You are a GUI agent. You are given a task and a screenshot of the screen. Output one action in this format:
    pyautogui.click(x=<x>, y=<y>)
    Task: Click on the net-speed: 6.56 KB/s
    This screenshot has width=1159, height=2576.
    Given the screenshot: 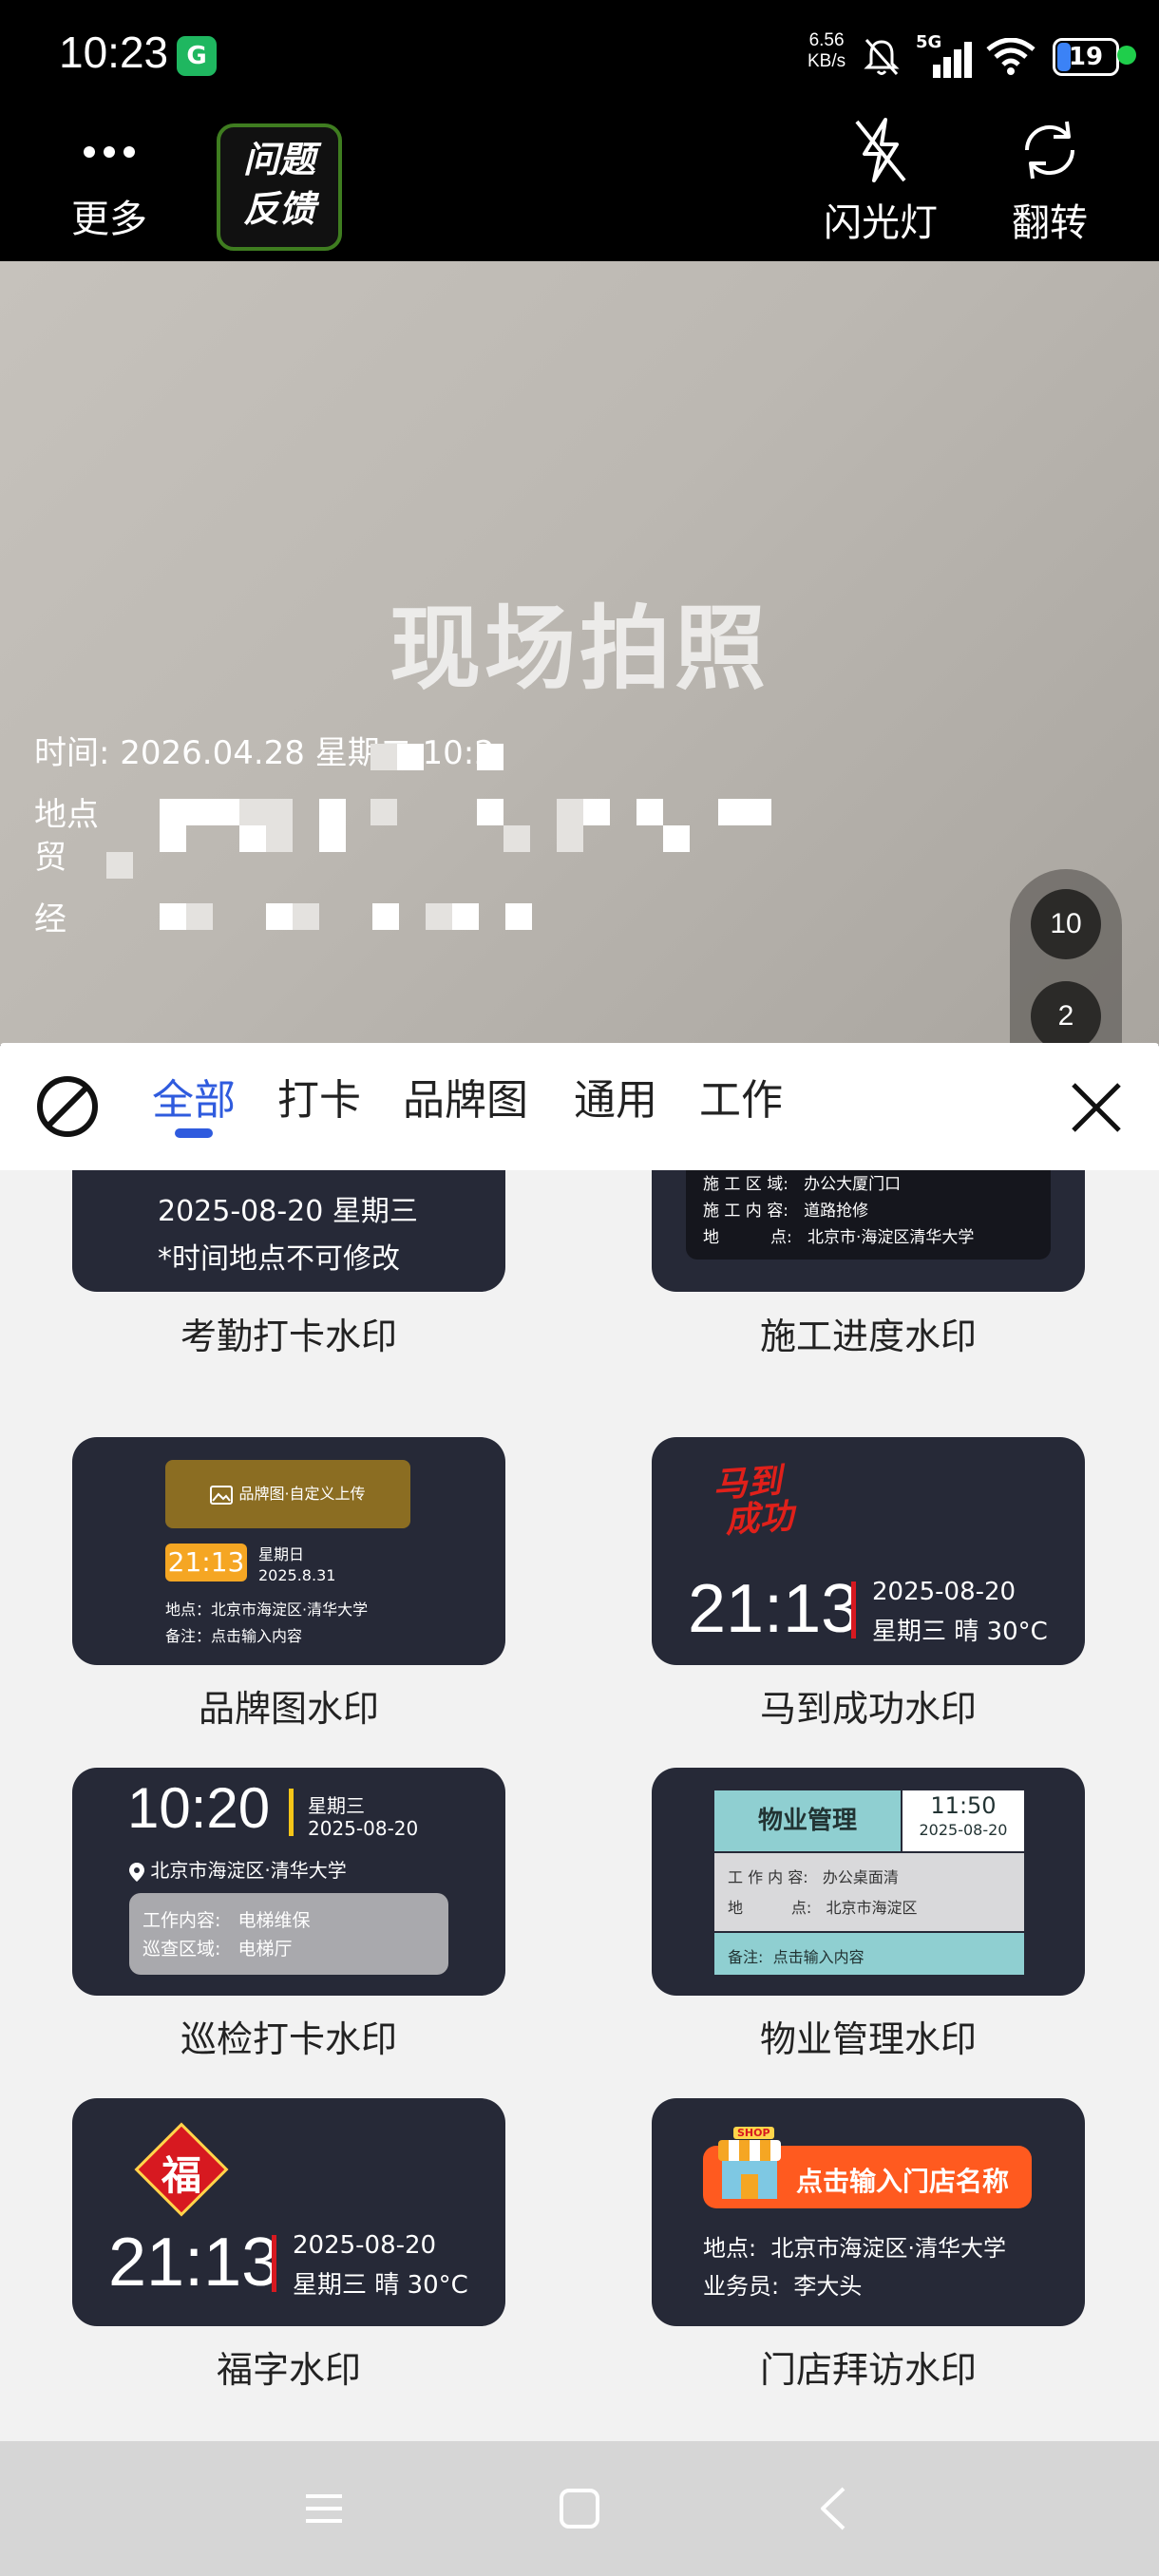 What is the action you would take?
    pyautogui.click(x=827, y=51)
    